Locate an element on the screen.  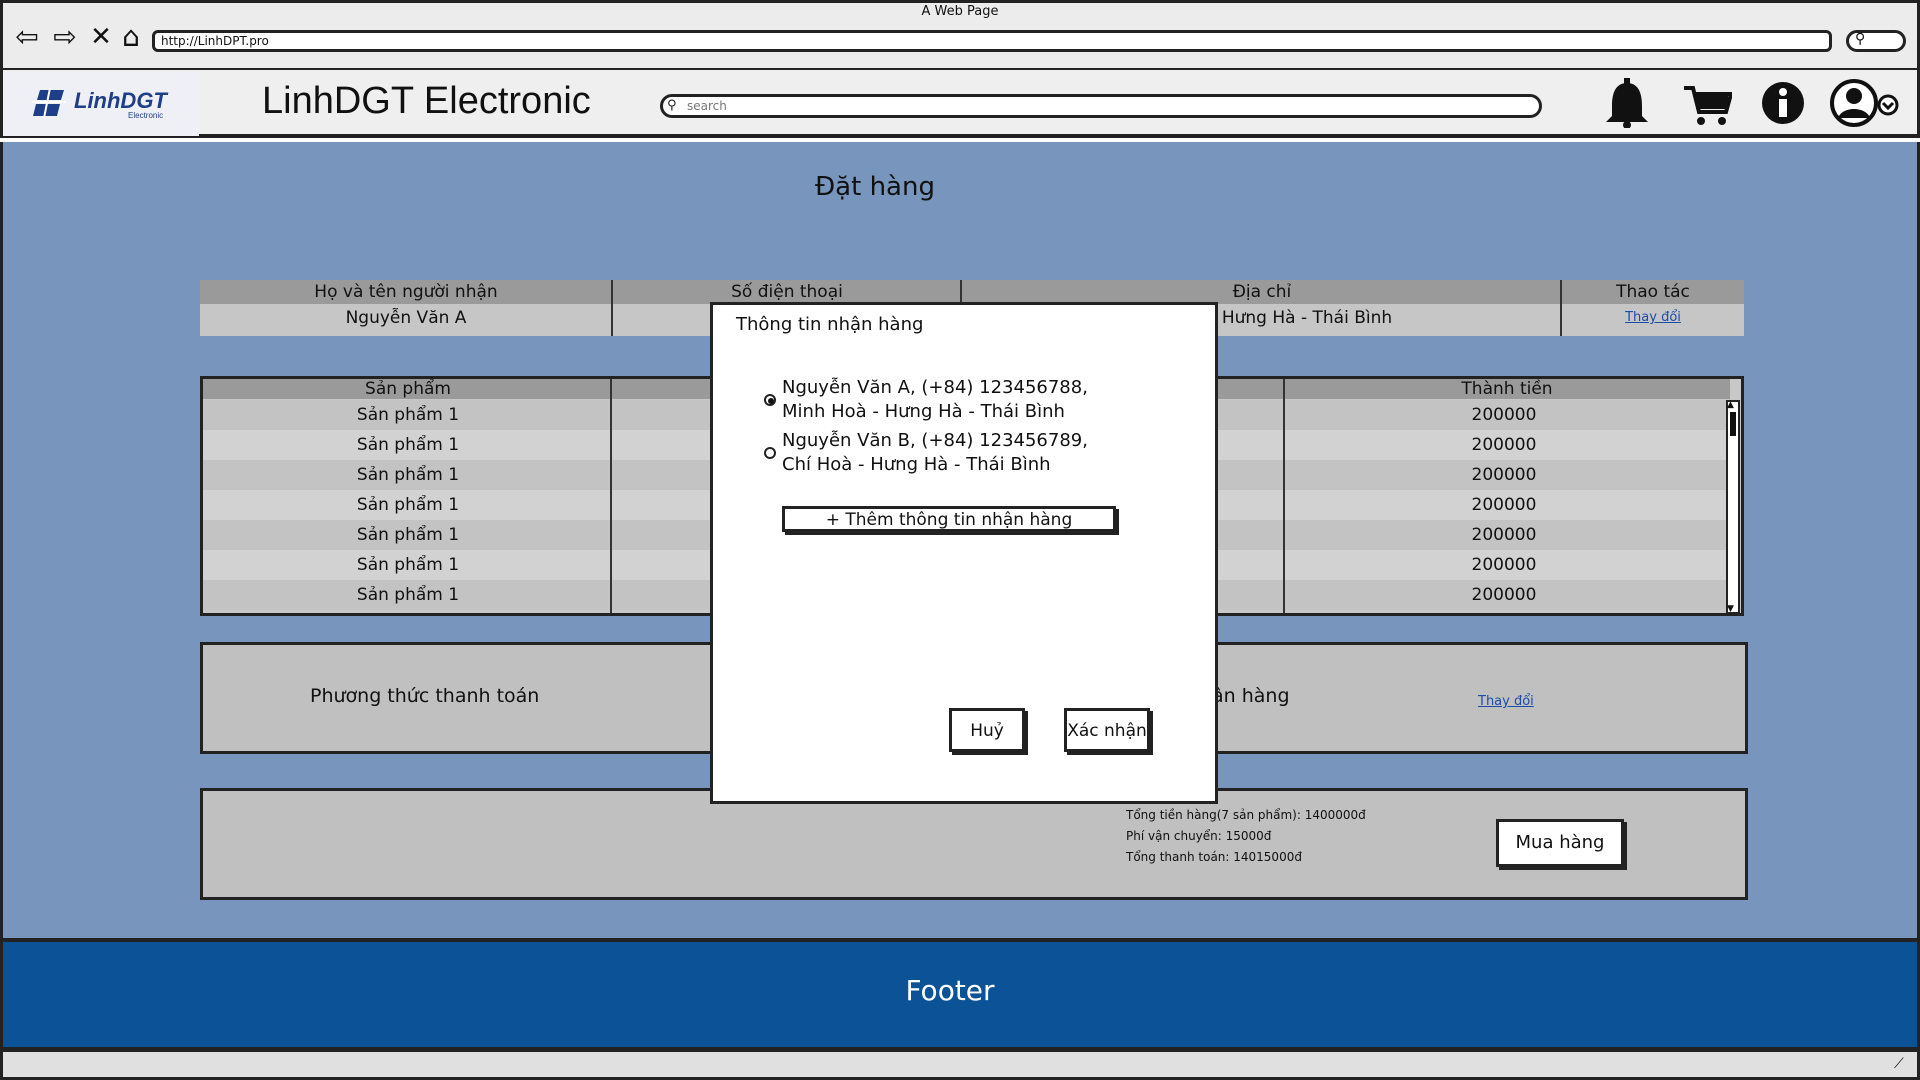
browser-status-bar is located at coordinates (960, 1065).